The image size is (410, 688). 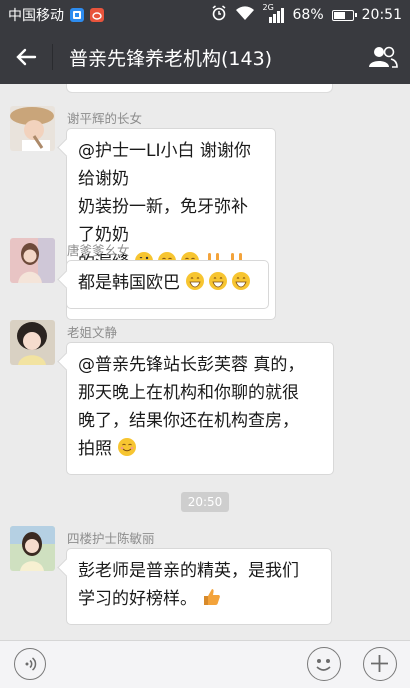 I want to click on voice-input-button, so click(x=30, y=664).